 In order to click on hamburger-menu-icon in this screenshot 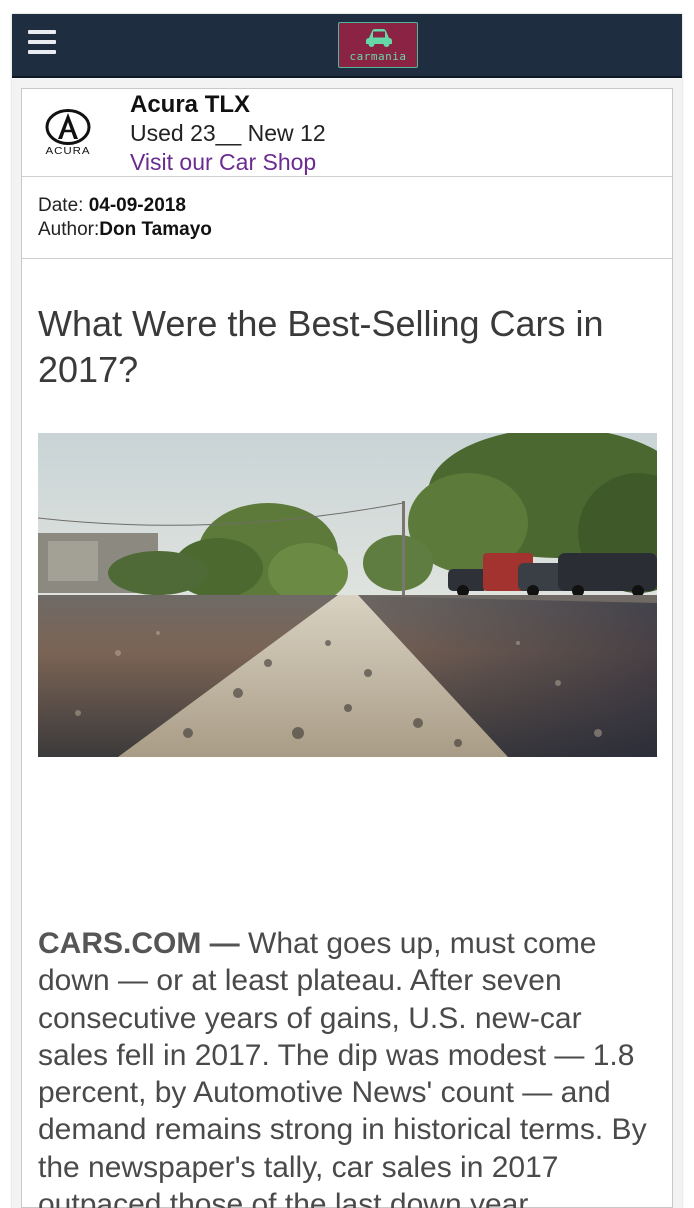, I will do `click(42, 42)`.